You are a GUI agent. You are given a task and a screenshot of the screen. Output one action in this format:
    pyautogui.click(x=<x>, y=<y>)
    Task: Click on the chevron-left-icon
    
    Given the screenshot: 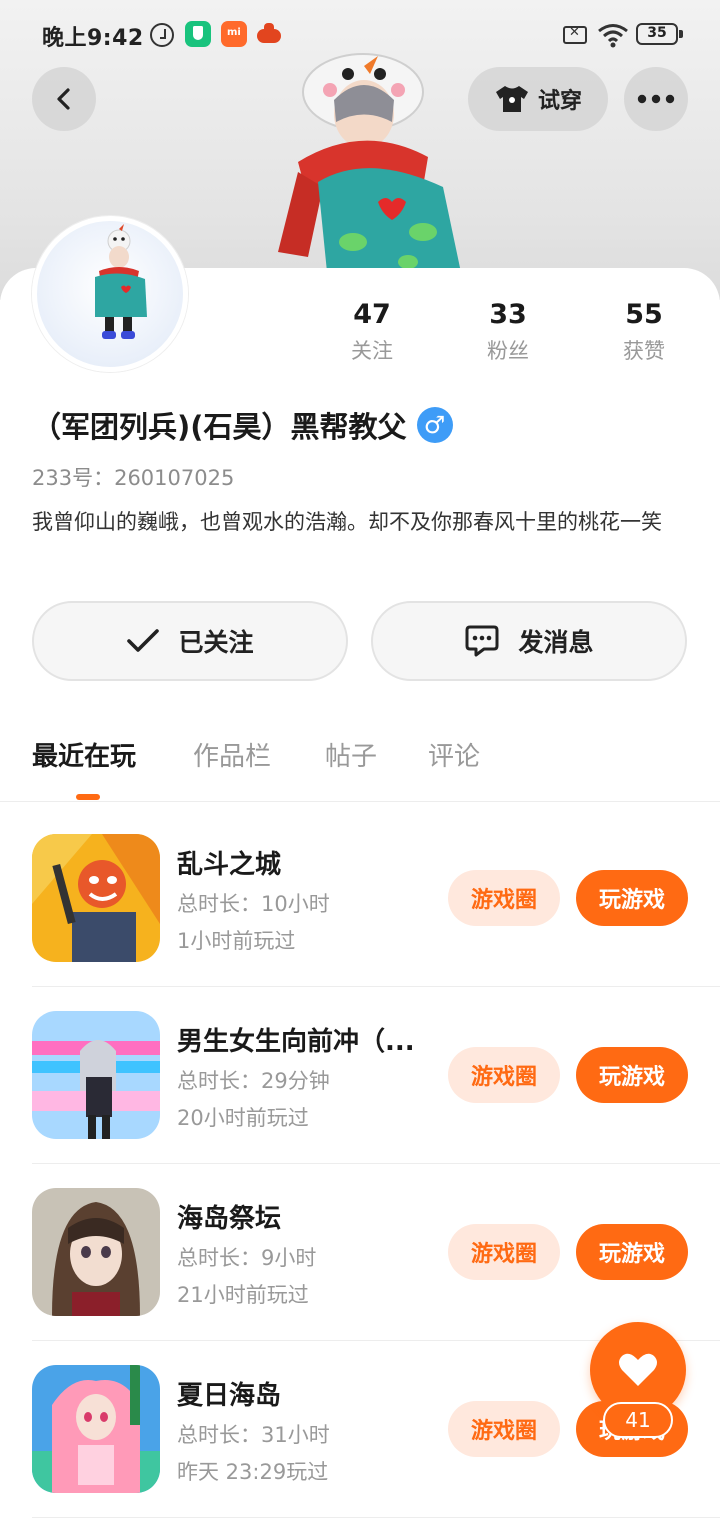 What is the action you would take?
    pyautogui.click(x=63, y=99)
    